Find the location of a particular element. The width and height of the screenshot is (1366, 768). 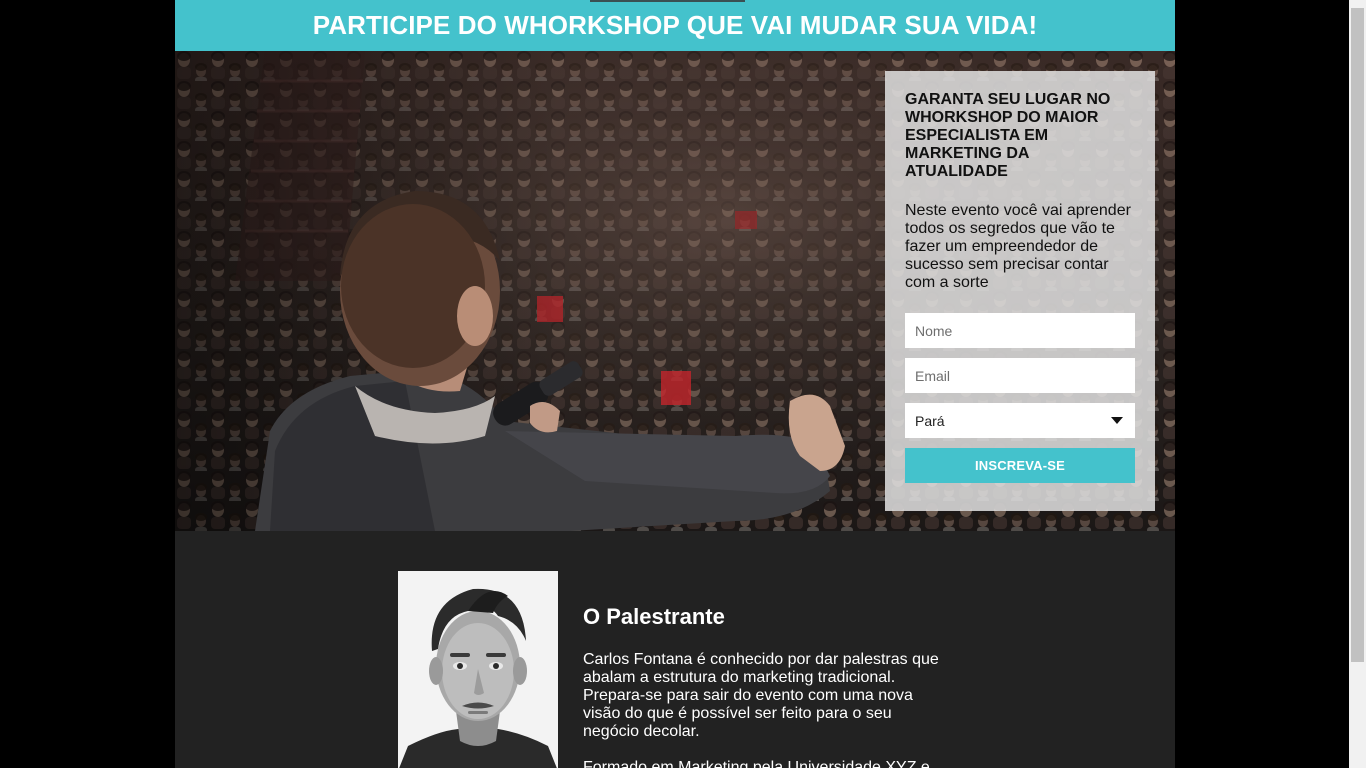

page-scrollbar is located at coordinates (1357, 384).